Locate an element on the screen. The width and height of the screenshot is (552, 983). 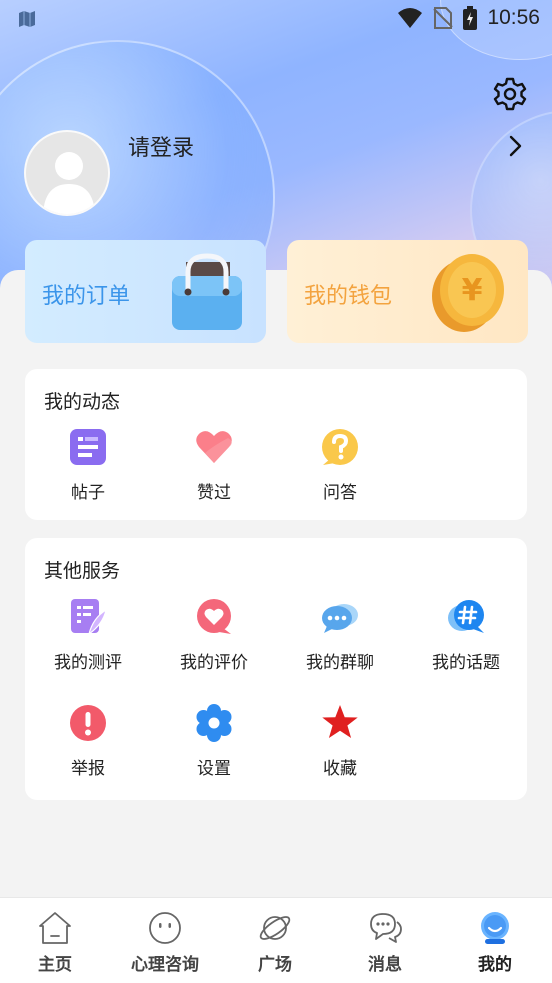
counsel-icon is located at coordinates (165, 928).